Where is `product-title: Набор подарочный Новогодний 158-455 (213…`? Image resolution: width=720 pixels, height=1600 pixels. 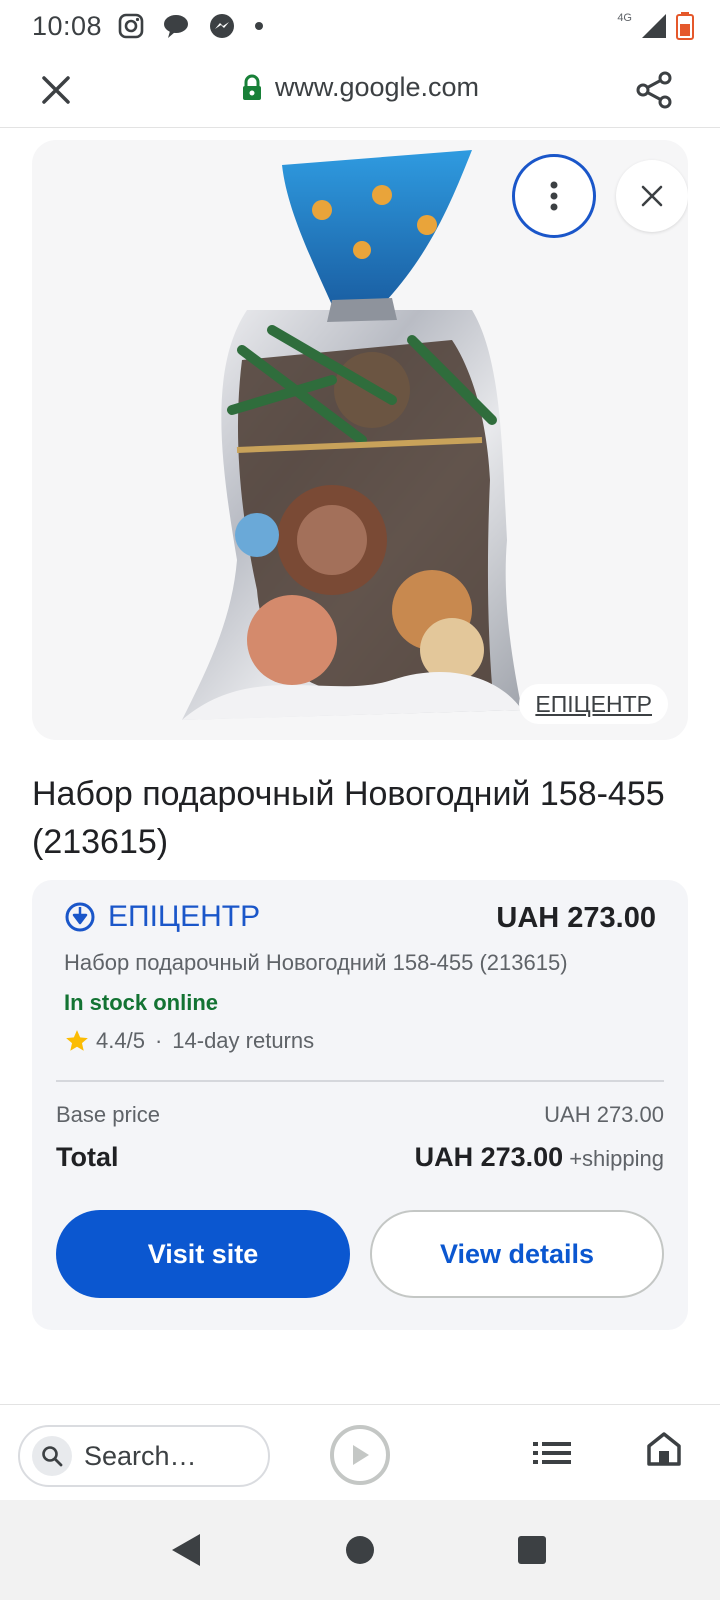 product-title: Набор подарочный Новогодний 158-455 (213… is located at coordinates (348, 818).